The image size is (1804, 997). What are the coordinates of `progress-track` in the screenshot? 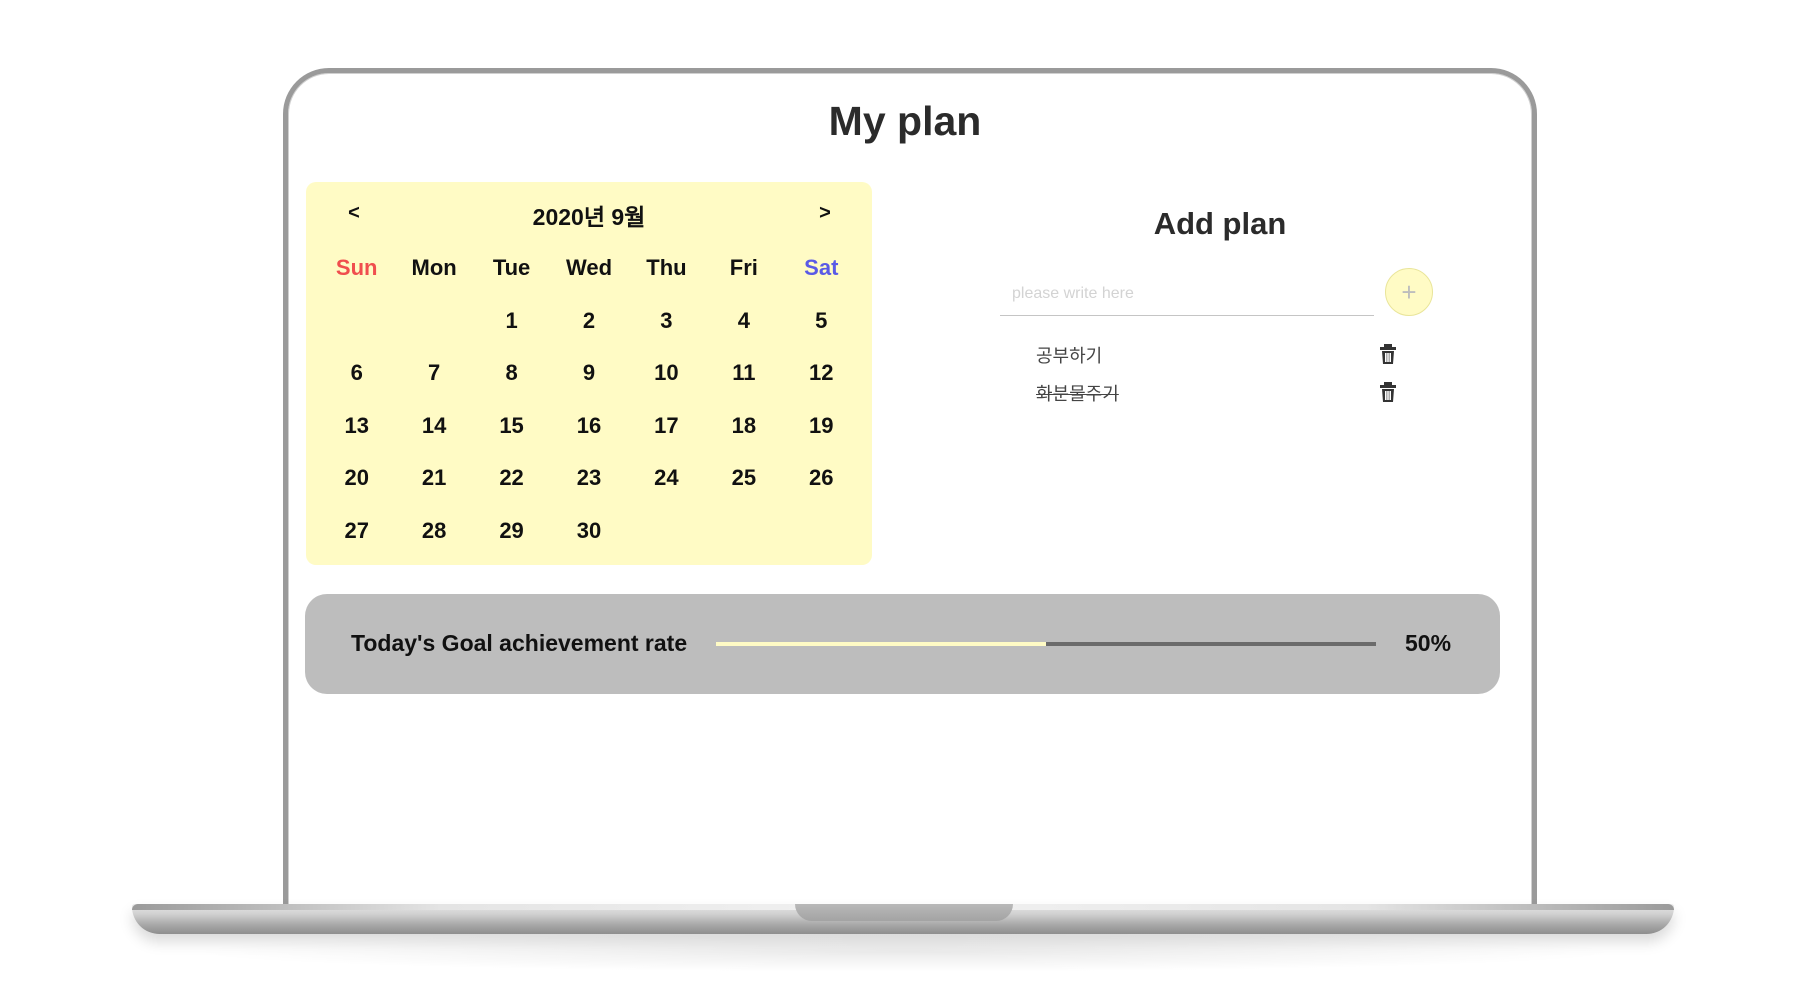 It's located at (1046, 644).